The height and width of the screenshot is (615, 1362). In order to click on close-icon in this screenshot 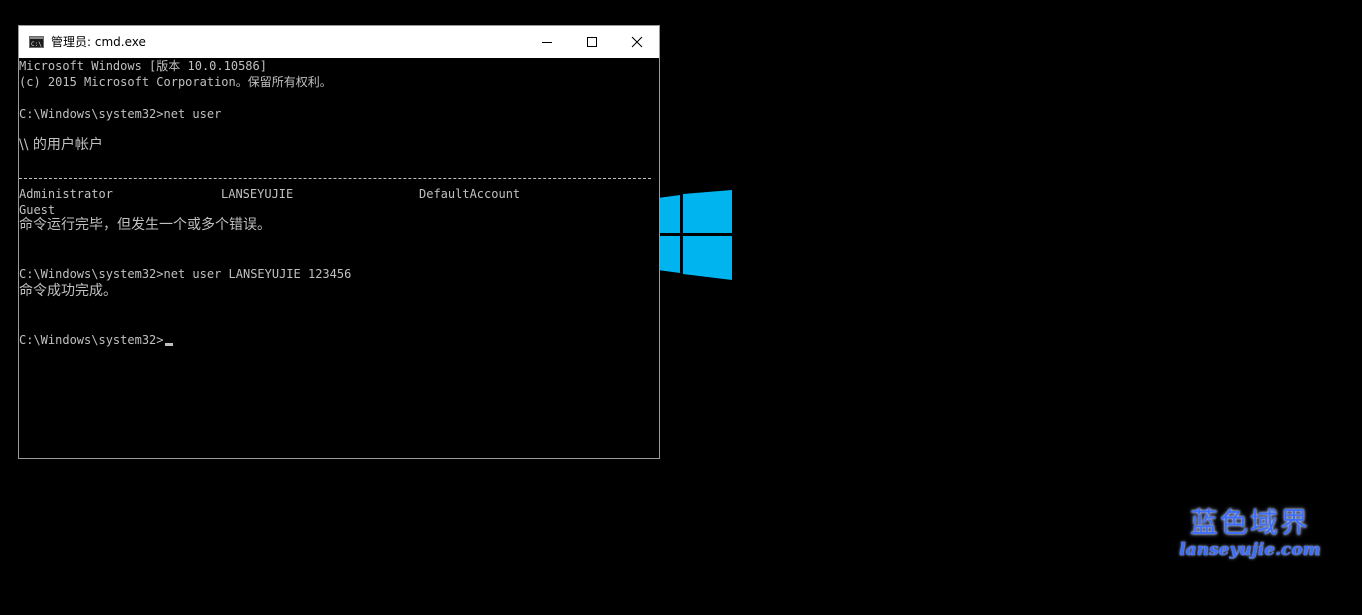, I will do `click(636, 42)`.